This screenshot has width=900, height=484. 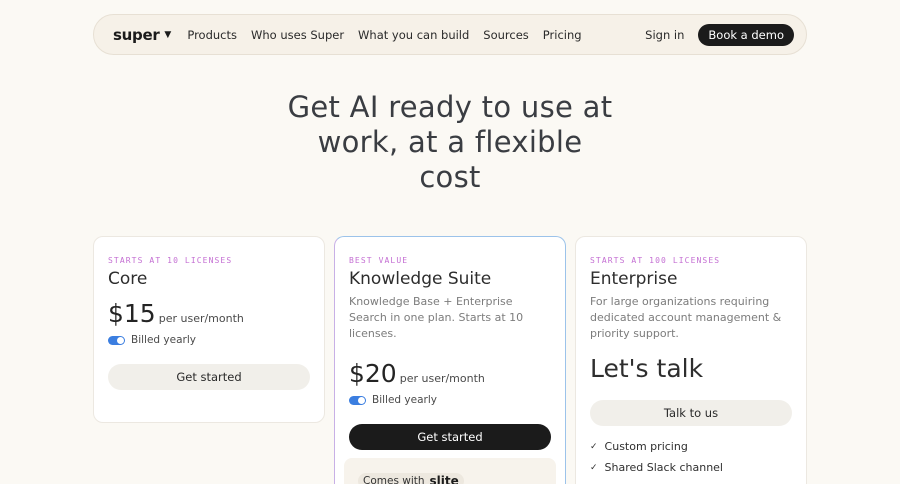 I want to click on comes-with-badge: Comes with slite, so click(x=411, y=478).